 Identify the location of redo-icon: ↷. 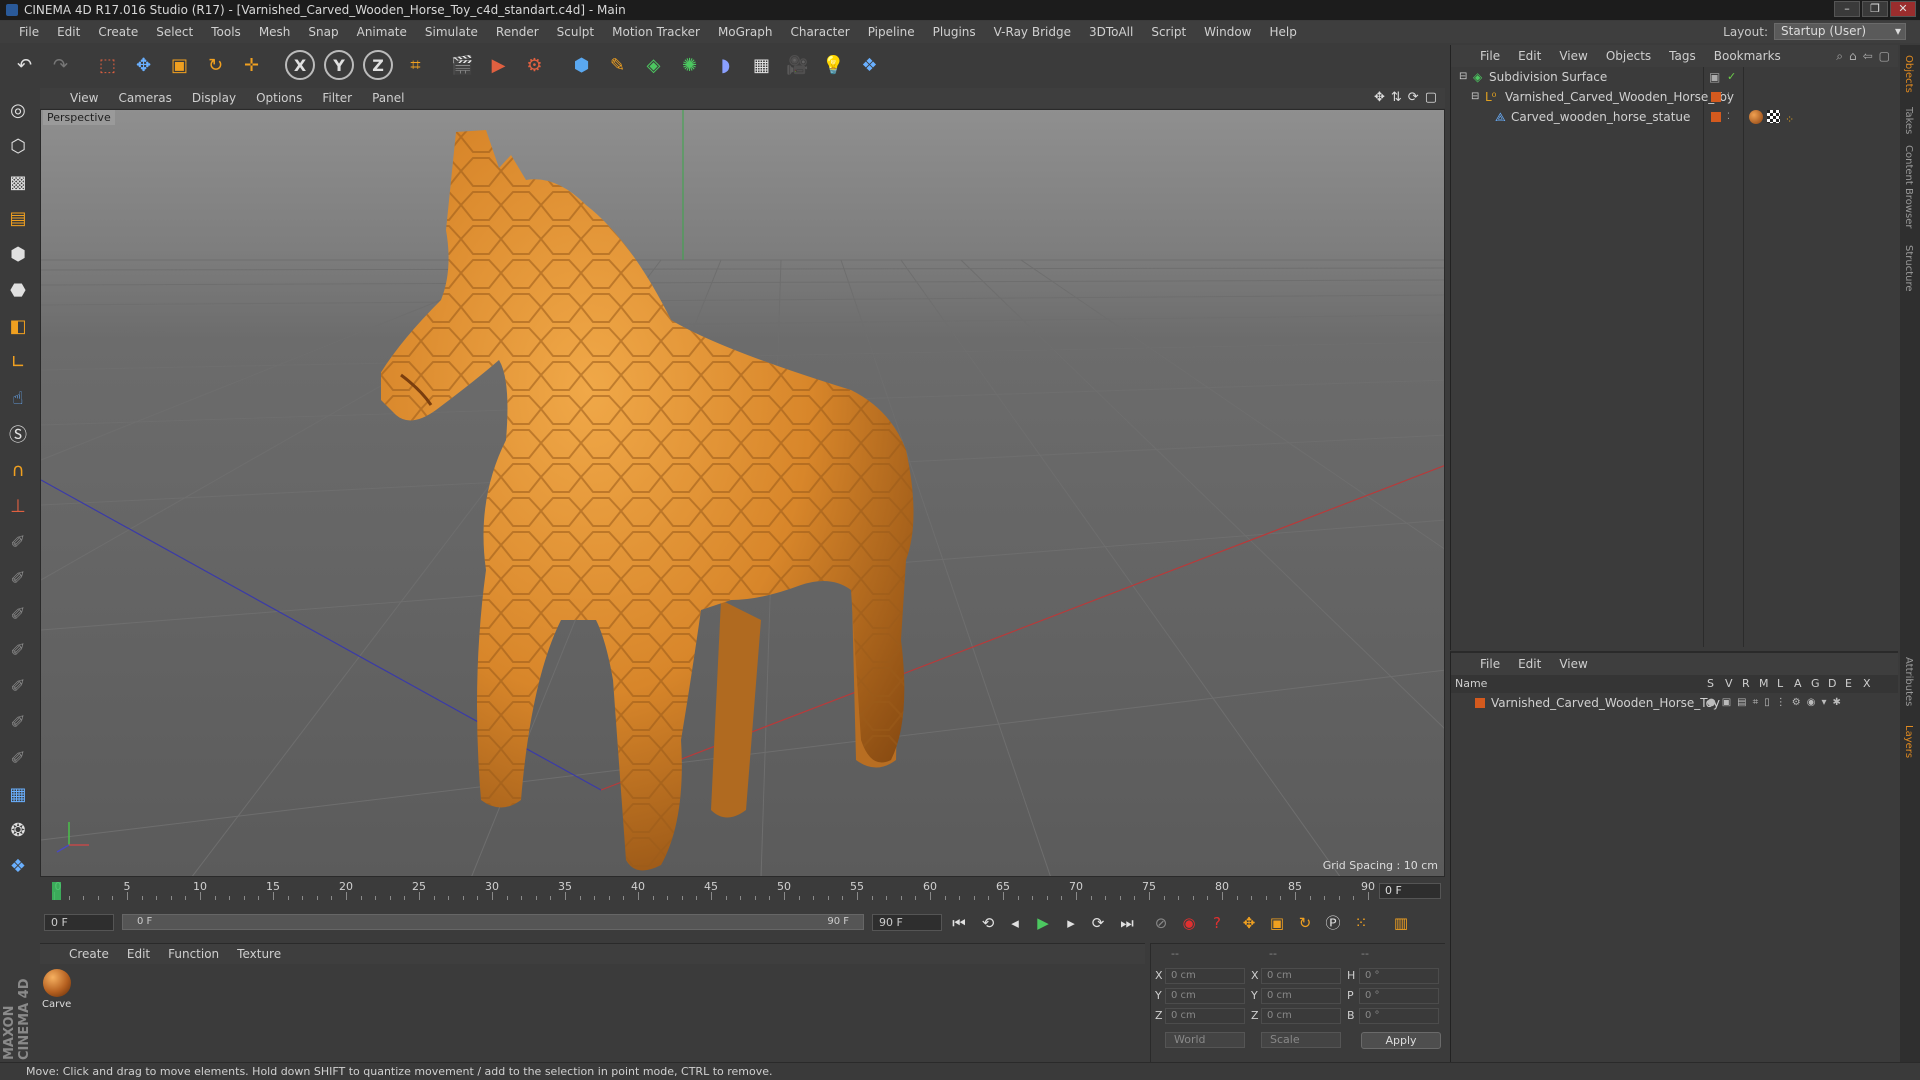
(60, 65).